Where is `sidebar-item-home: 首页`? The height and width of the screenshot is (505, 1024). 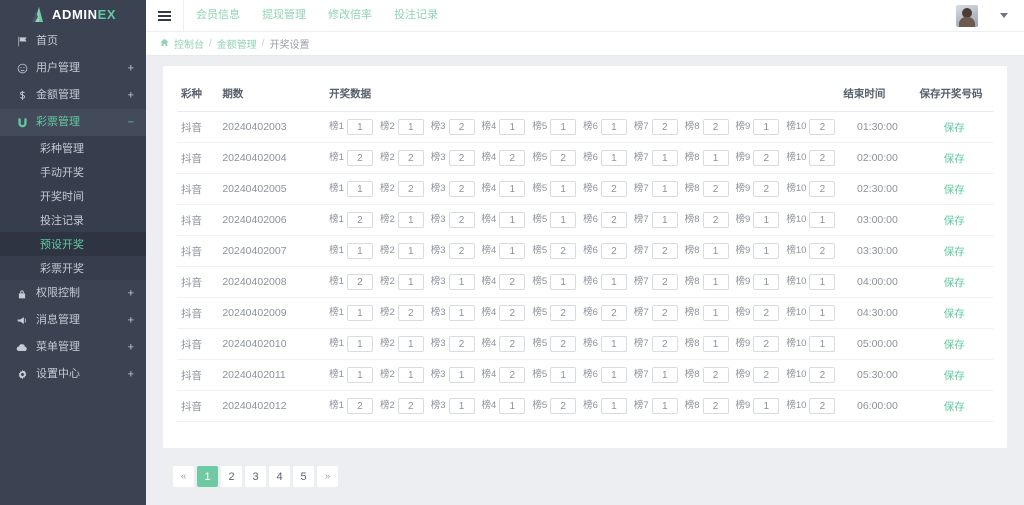 sidebar-item-home: 首页 is located at coordinates (73, 41).